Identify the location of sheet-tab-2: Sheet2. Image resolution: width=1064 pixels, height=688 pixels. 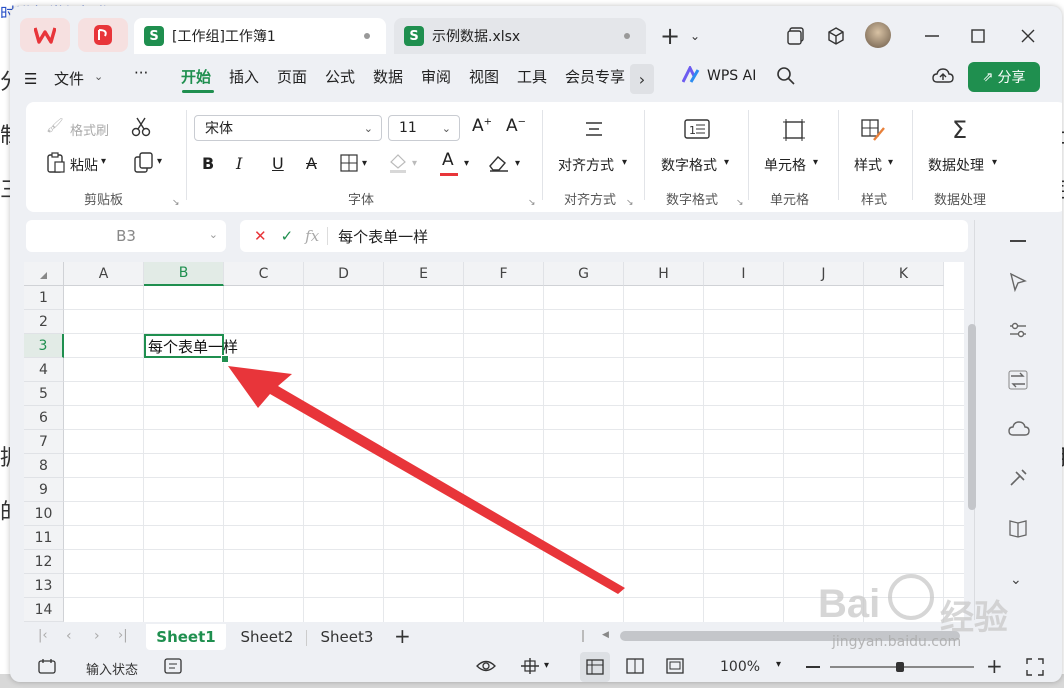
(267, 637).